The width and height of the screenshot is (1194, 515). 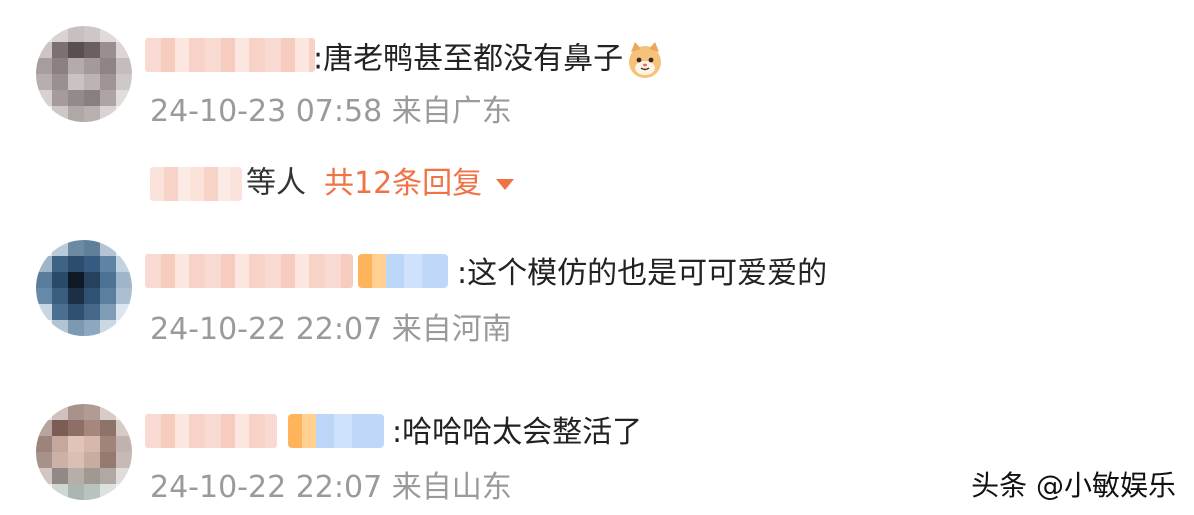 What do you see at coordinates (331, 111) in the screenshot?
I see `comment-meta: 24-10-23 07:58 来自广东` at bounding box center [331, 111].